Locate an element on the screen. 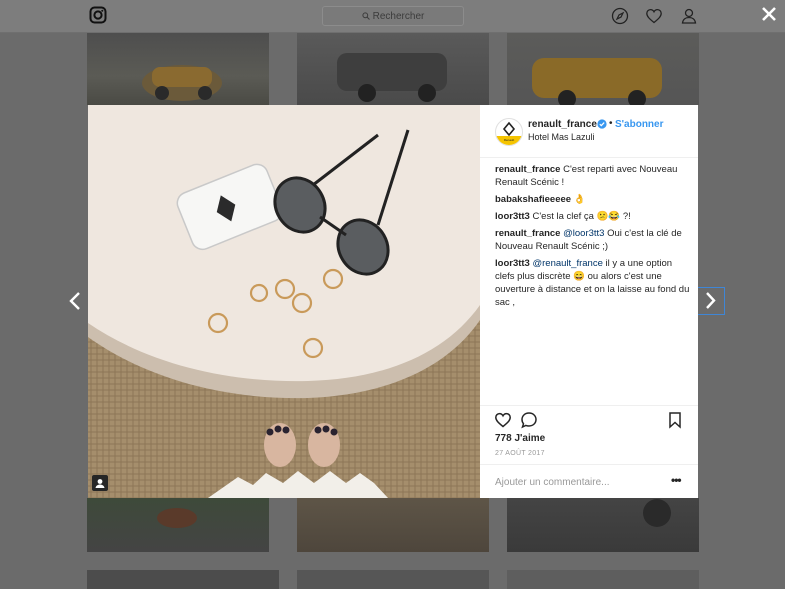 The width and height of the screenshot is (785, 589). comment-username: babakshafieeeee is located at coordinates (533, 199).